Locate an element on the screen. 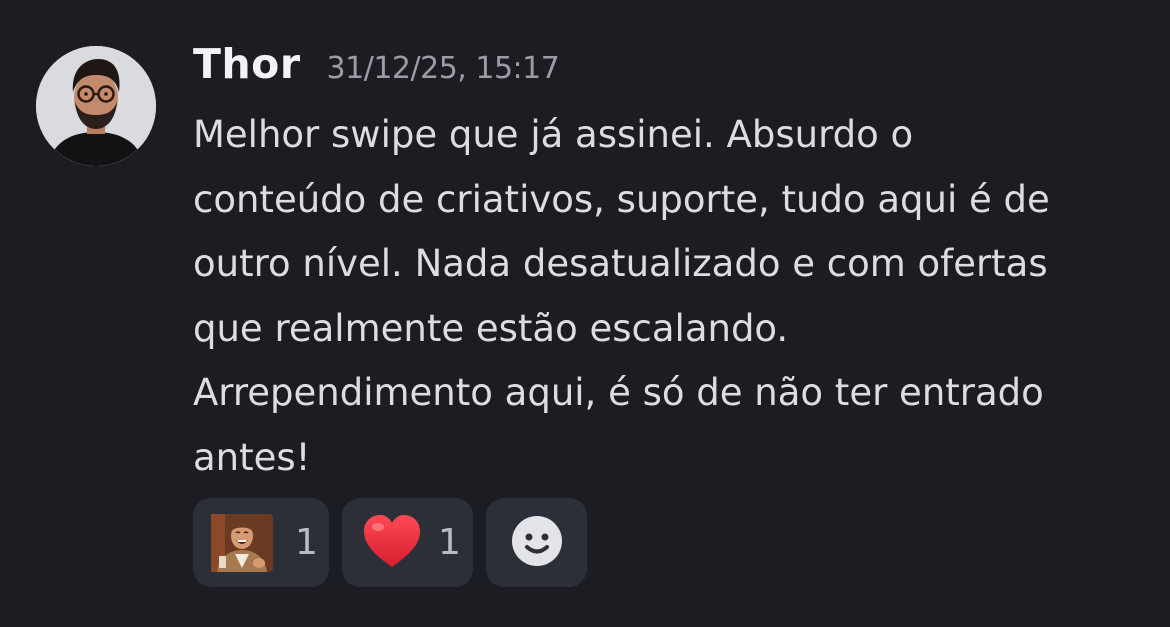 Image resolution: width=1170 pixels, height=627 pixels. message-header: Thor 31/12/25, 15:17 is located at coordinates (376, 70).